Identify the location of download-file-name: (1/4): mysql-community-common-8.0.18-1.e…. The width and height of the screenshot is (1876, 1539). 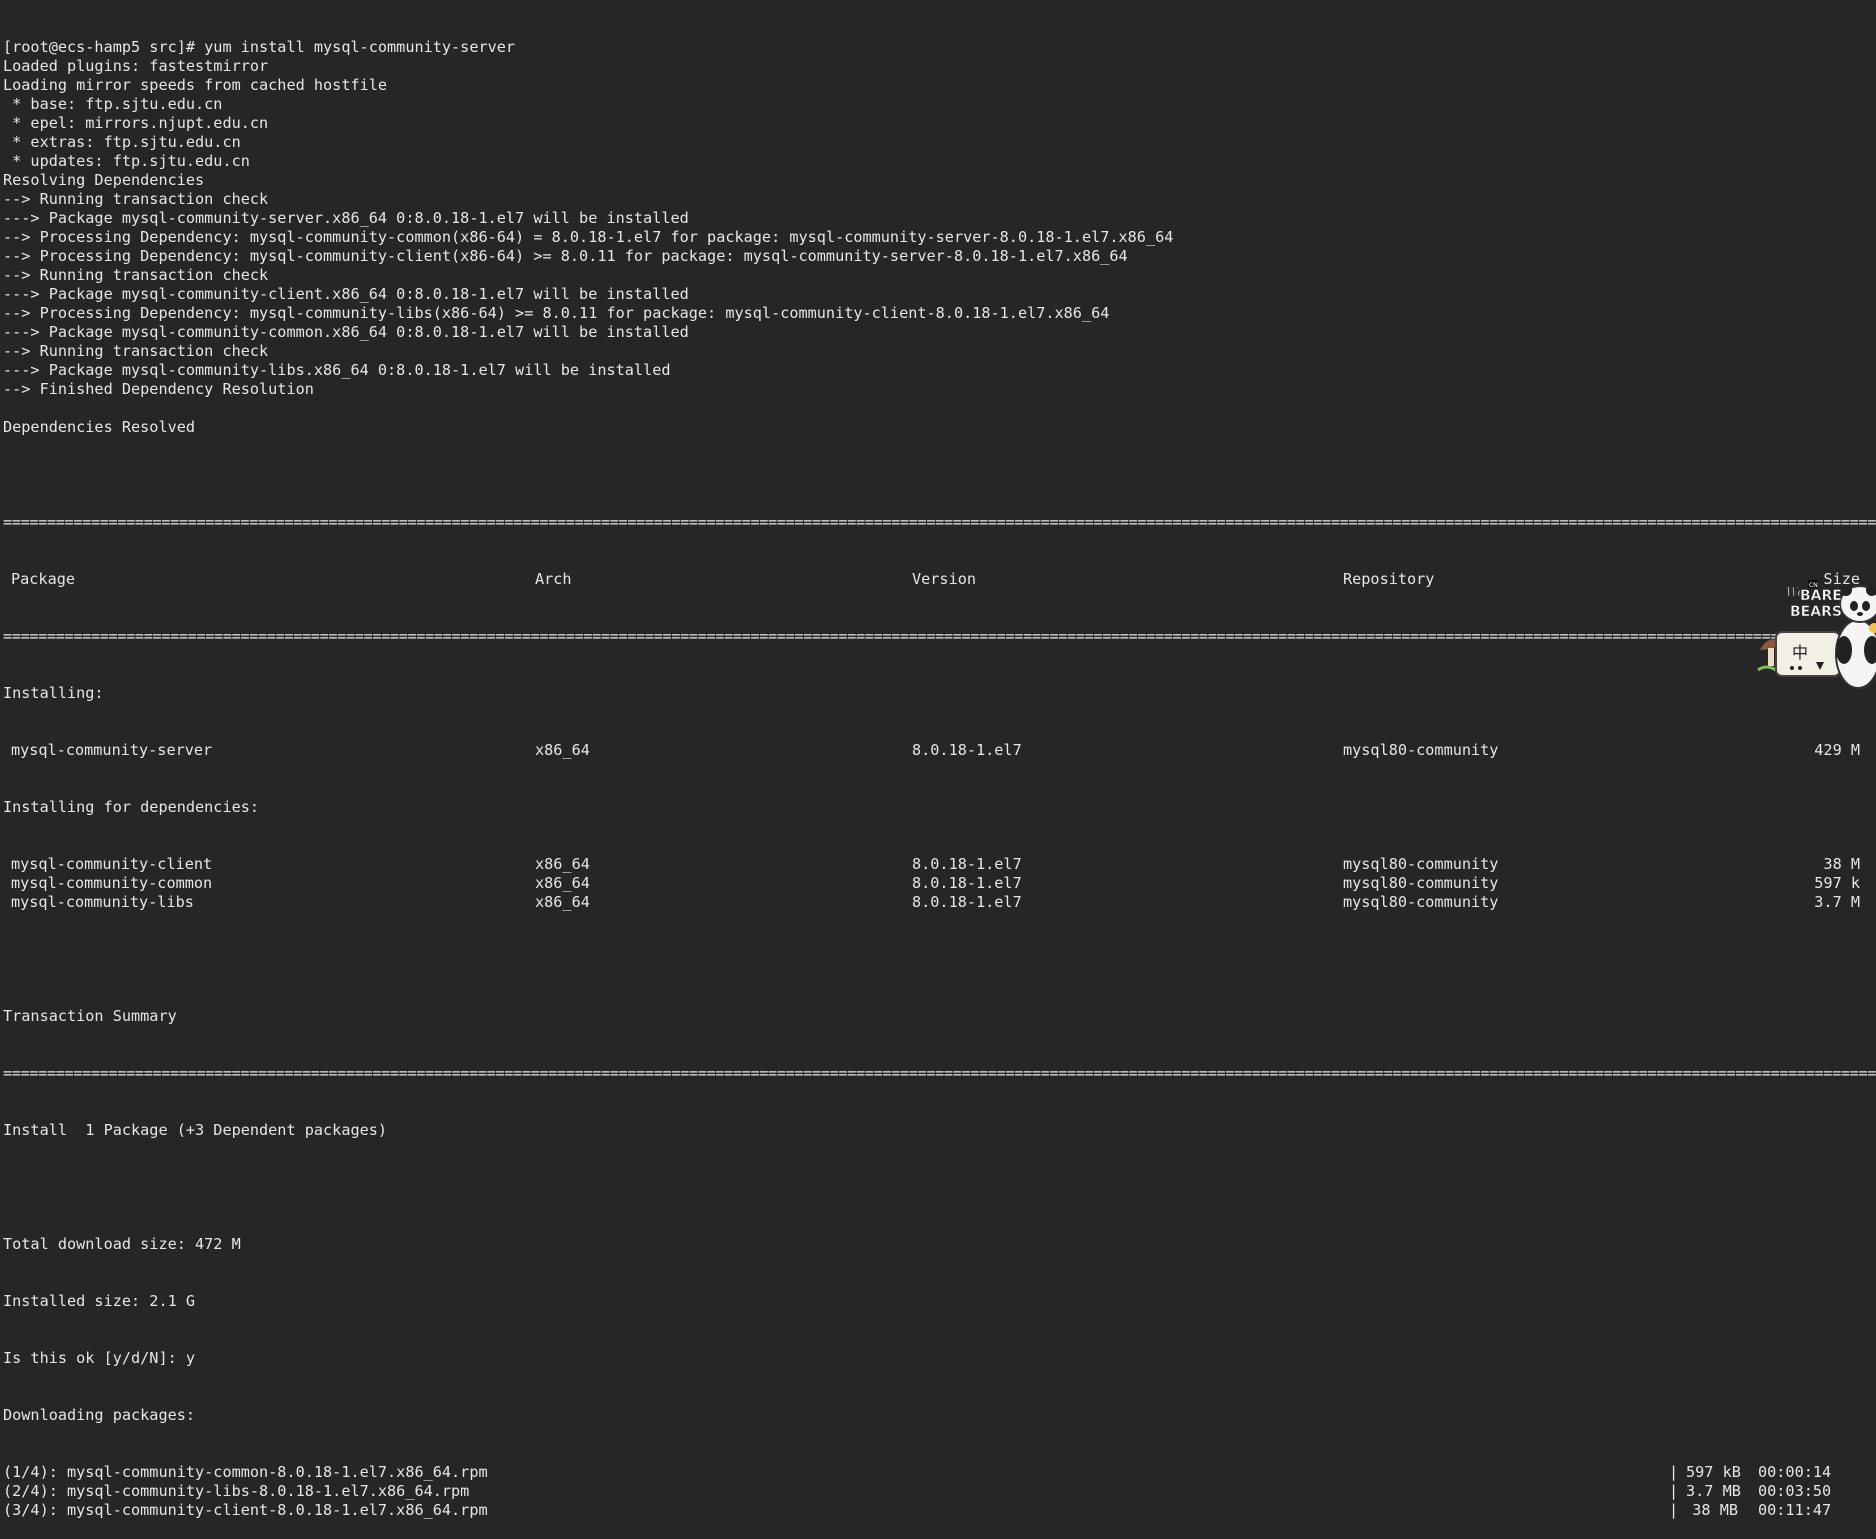
(245, 1472).